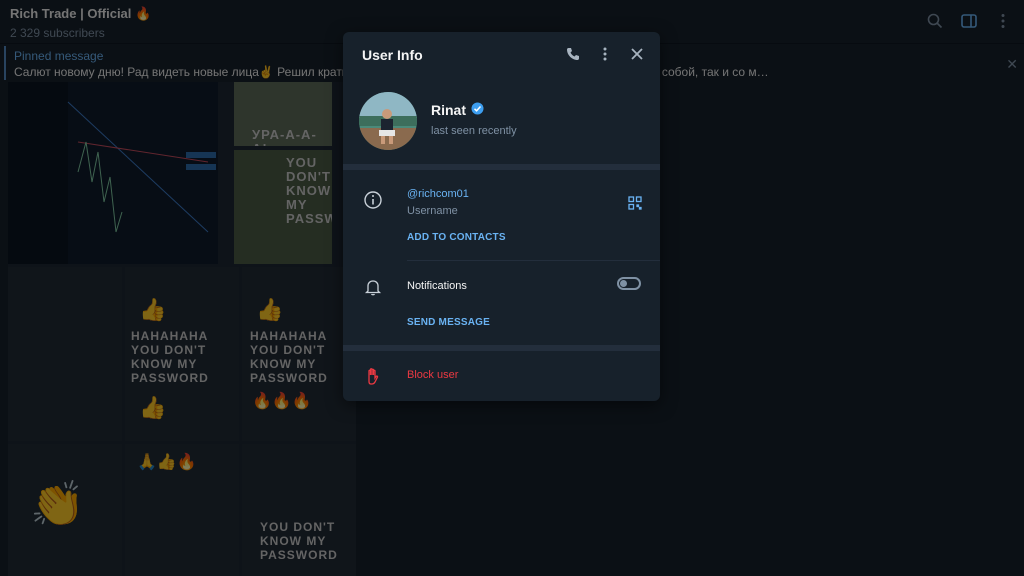 The image size is (1024, 576). Describe the element at coordinates (501, 55) in the screenshot. I see `dialog-header: User Info` at that location.